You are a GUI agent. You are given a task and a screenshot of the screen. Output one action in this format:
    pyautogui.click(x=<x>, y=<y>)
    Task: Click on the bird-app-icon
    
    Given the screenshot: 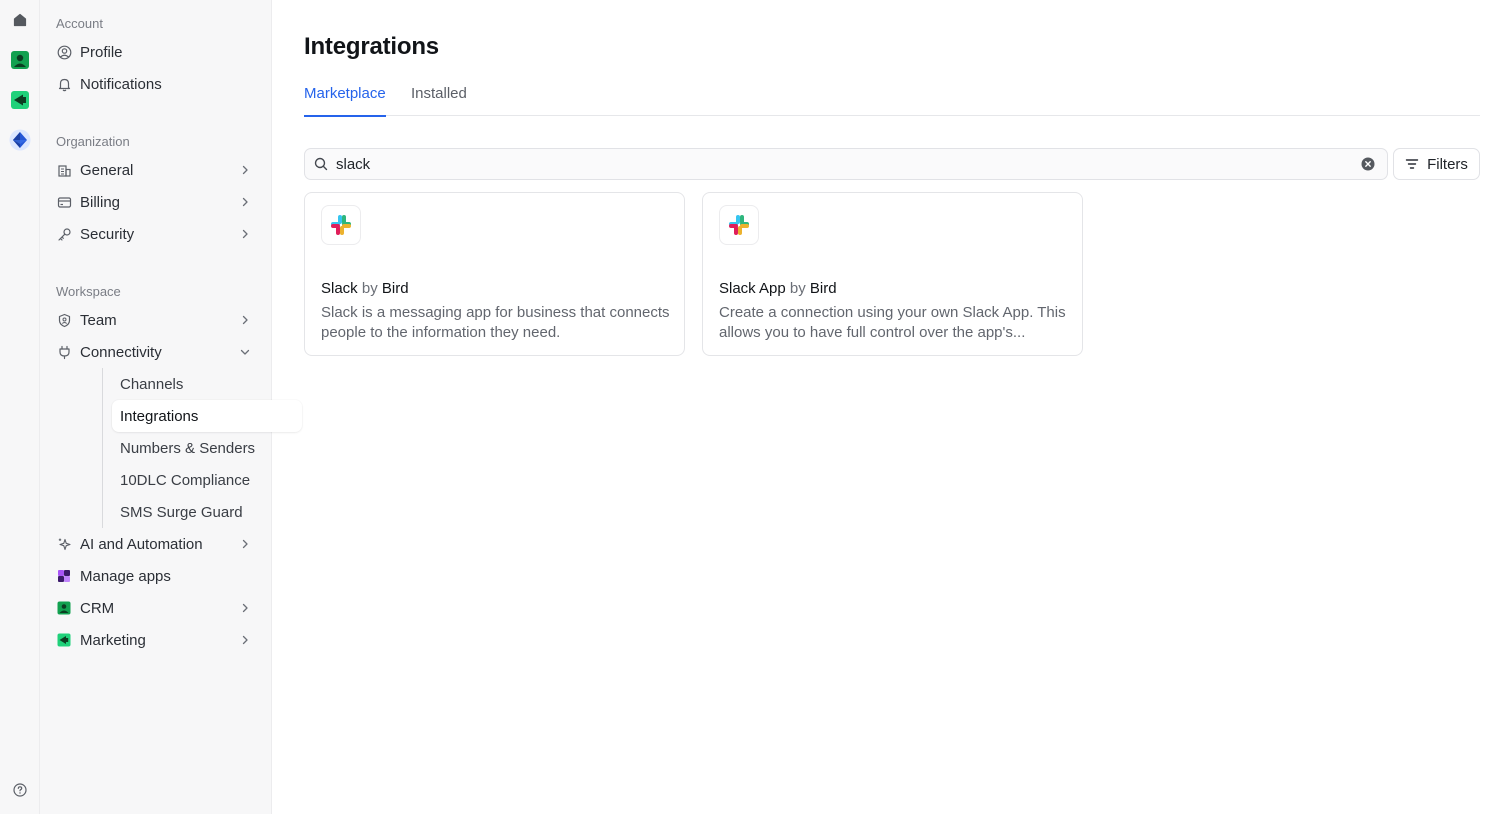 What is the action you would take?
    pyautogui.click(x=20, y=140)
    